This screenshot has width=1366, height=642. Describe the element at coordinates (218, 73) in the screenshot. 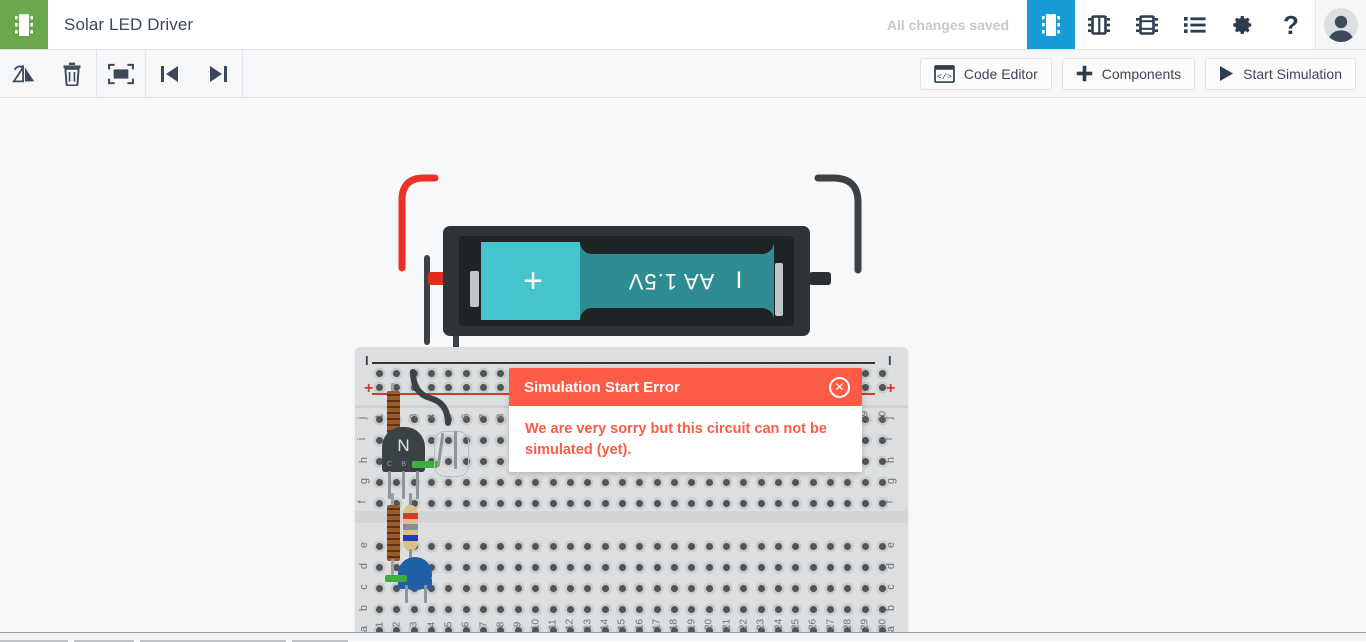

I see `bring-to-front-button` at that location.